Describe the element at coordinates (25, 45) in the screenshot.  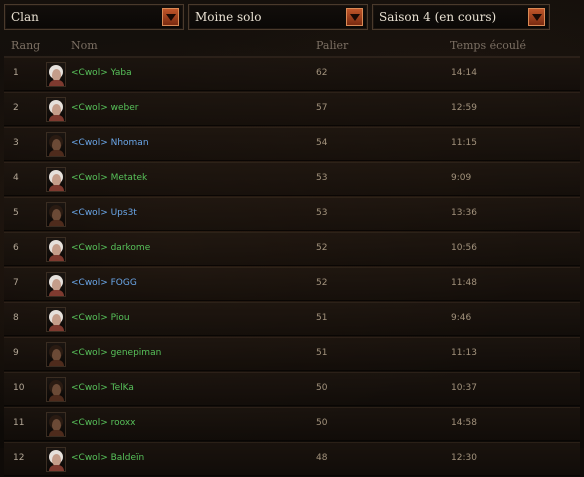
I see `column-header-rank: Rang` at that location.